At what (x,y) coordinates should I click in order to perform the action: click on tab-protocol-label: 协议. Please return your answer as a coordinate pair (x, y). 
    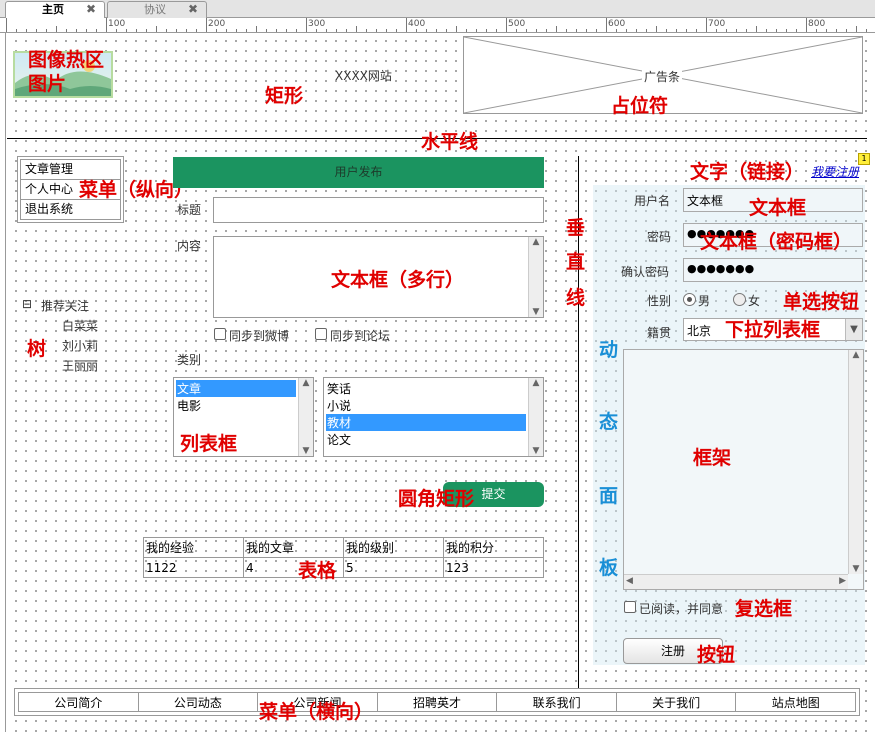
    Looking at the image, I should click on (155, 9).